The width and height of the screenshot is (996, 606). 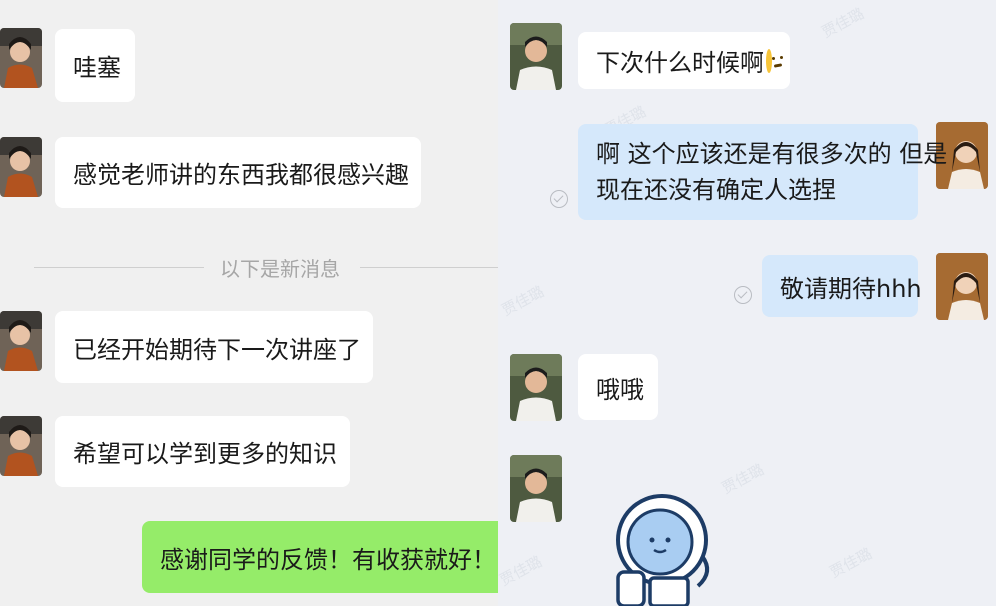 What do you see at coordinates (429, 267) in the screenshot?
I see `divider-line-right` at bounding box center [429, 267].